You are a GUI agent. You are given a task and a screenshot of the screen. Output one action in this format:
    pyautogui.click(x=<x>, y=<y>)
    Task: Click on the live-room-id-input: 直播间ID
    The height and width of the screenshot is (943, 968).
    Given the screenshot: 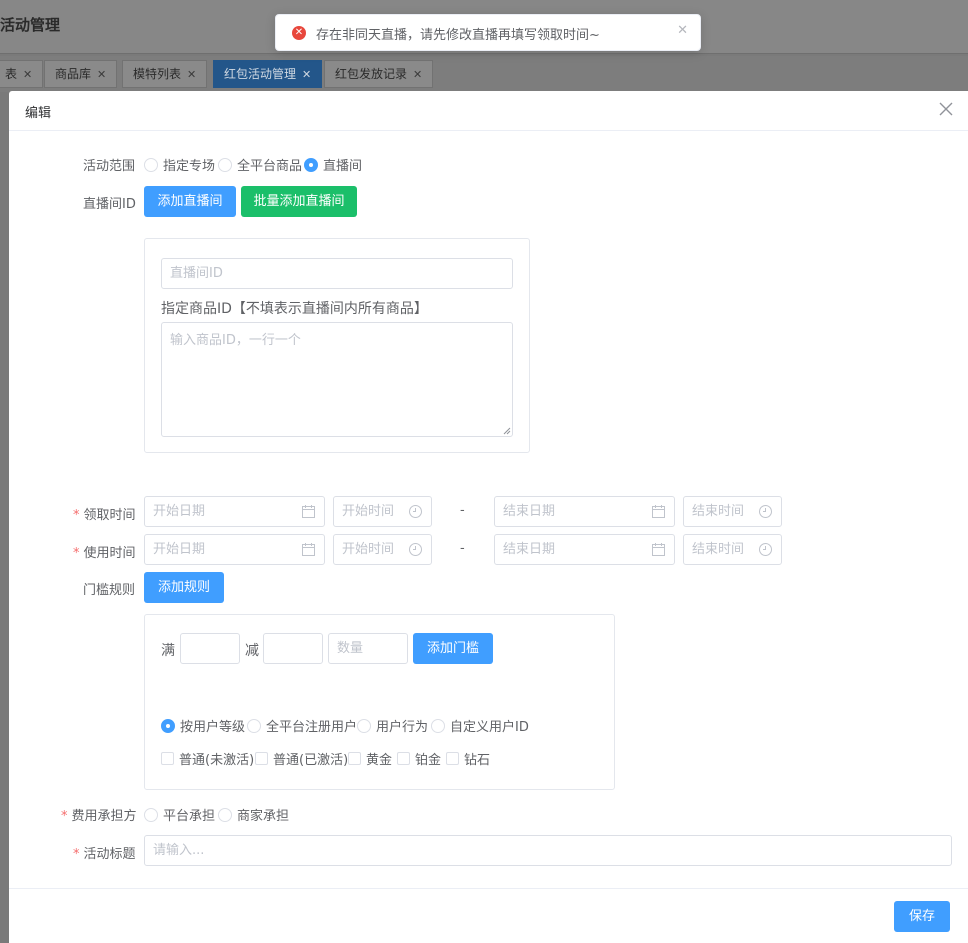 What is the action you would take?
    pyautogui.click(x=337, y=273)
    